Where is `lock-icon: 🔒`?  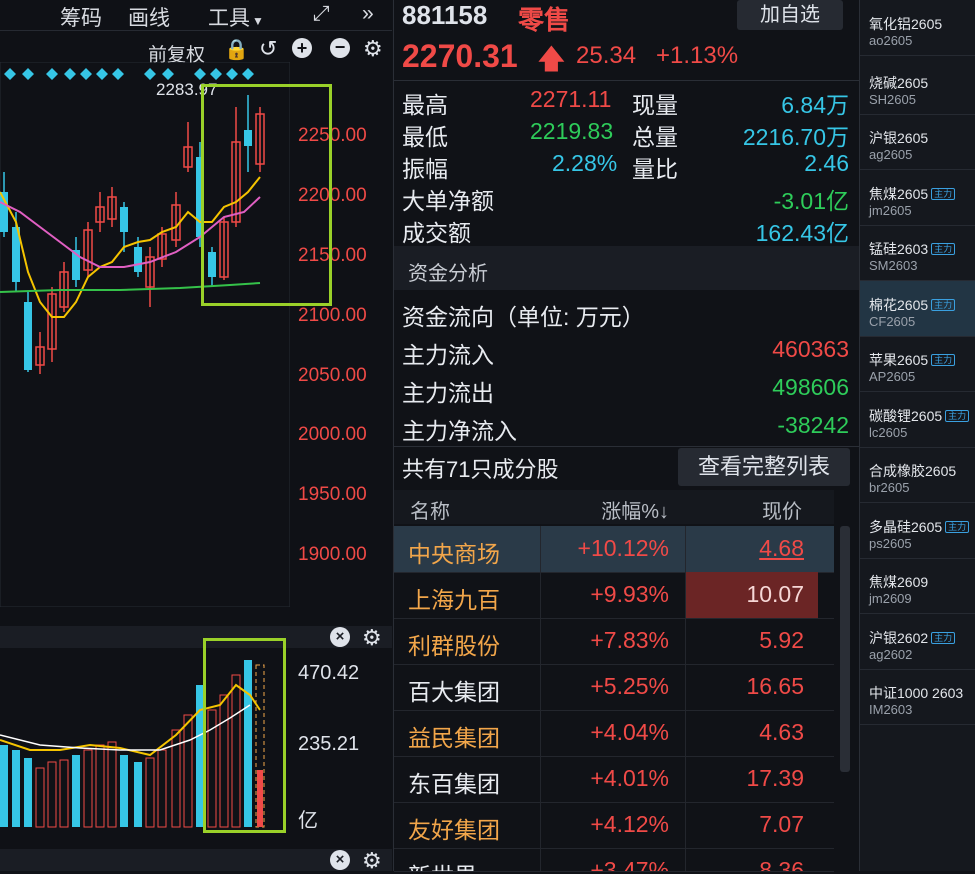 lock-icon: 🔒 is located at coordinates (236, 49).